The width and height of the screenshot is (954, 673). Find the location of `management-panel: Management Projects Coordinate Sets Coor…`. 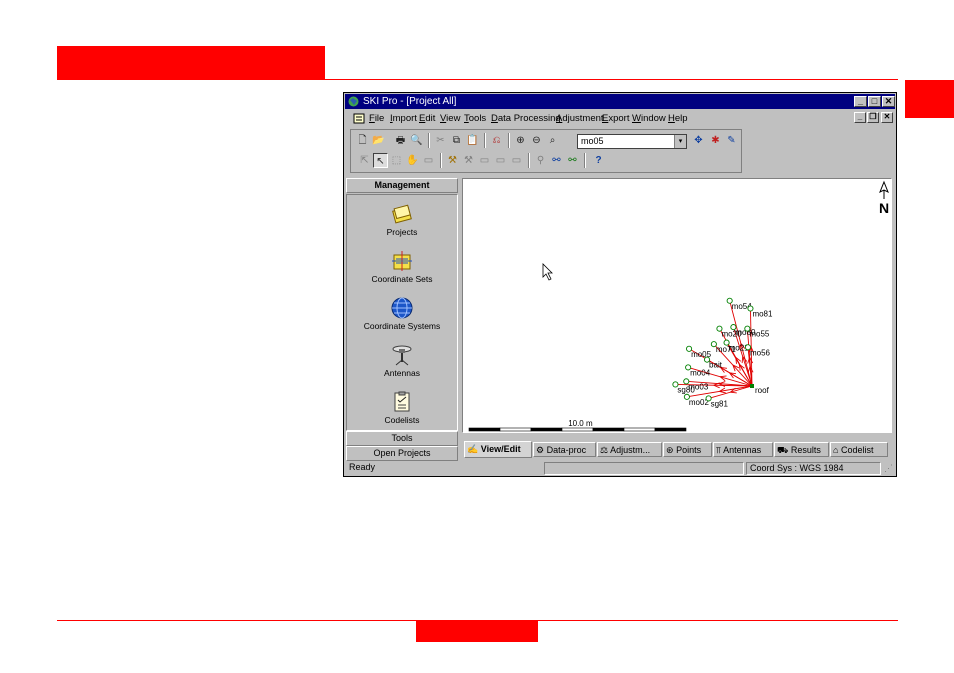

management-panel: Management Projects Coordinate Sets Coor… is located at coordinates (402, 320).